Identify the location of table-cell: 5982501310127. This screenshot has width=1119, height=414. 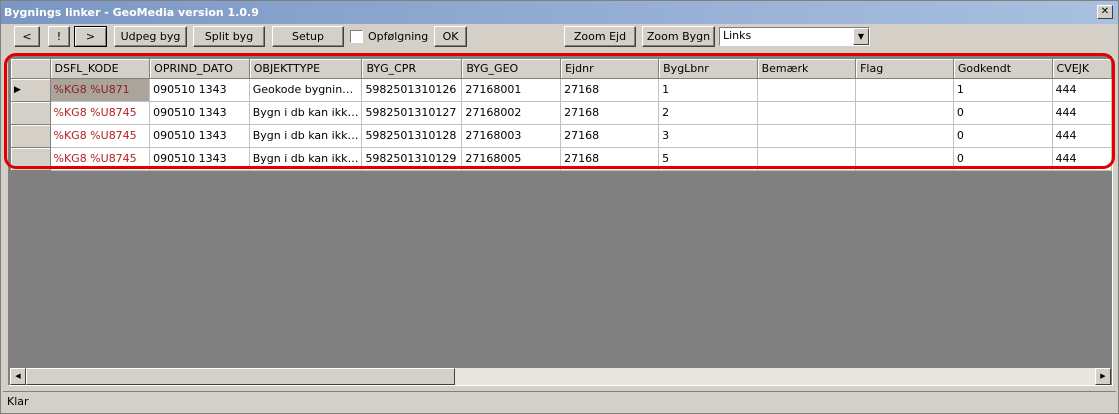
(412, 113).